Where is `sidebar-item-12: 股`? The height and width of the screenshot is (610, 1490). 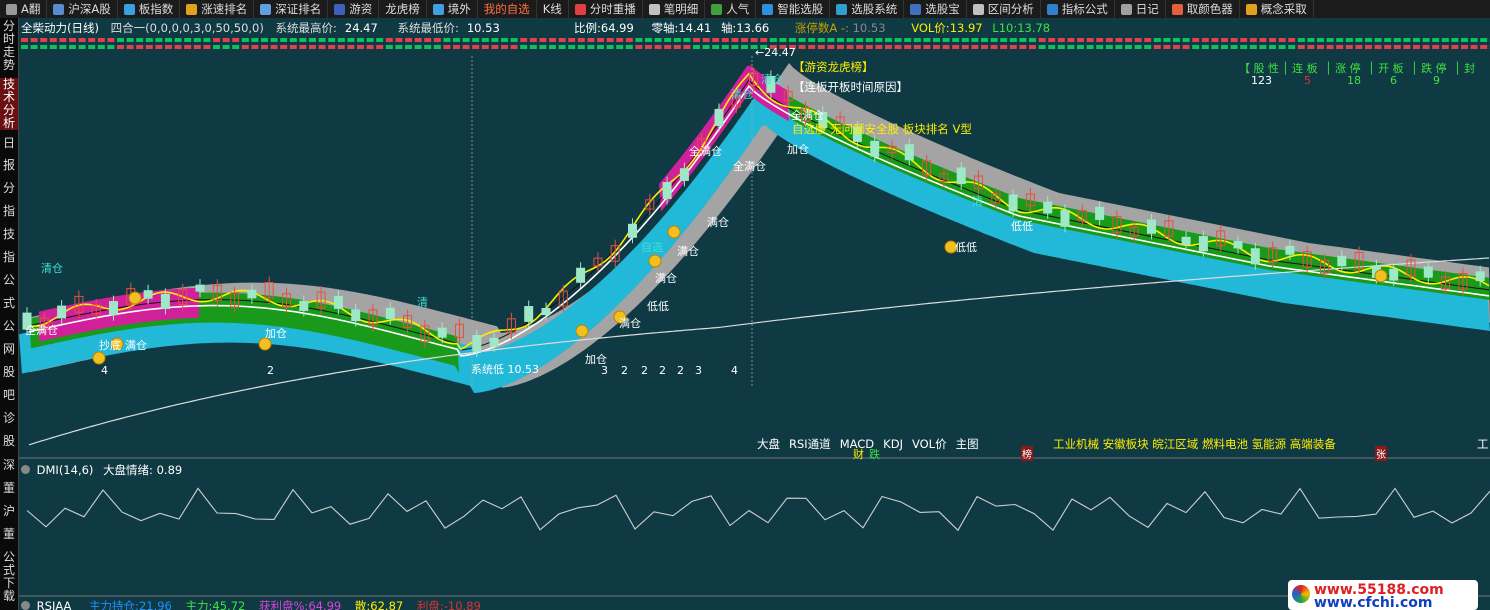 sidebar-item-12: 股 is located at coordinates (9, 372).